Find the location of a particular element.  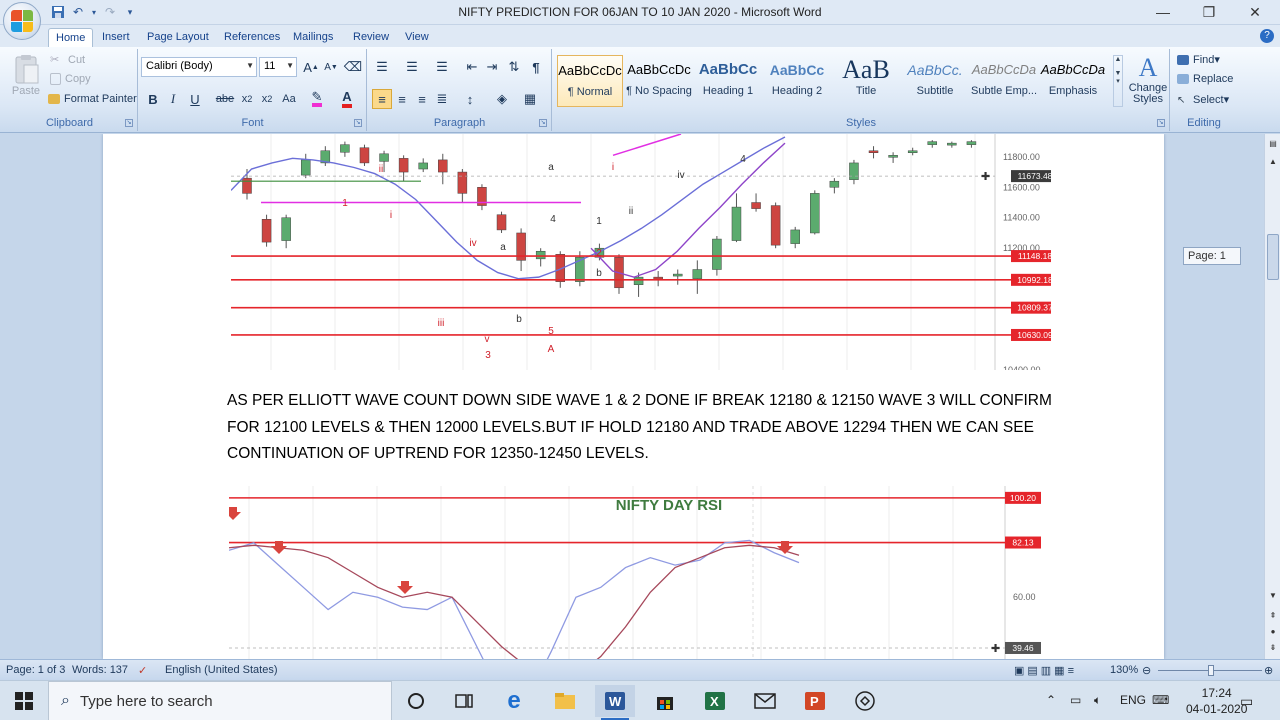

copy-button: Copy is located at coordinates (70, 79).